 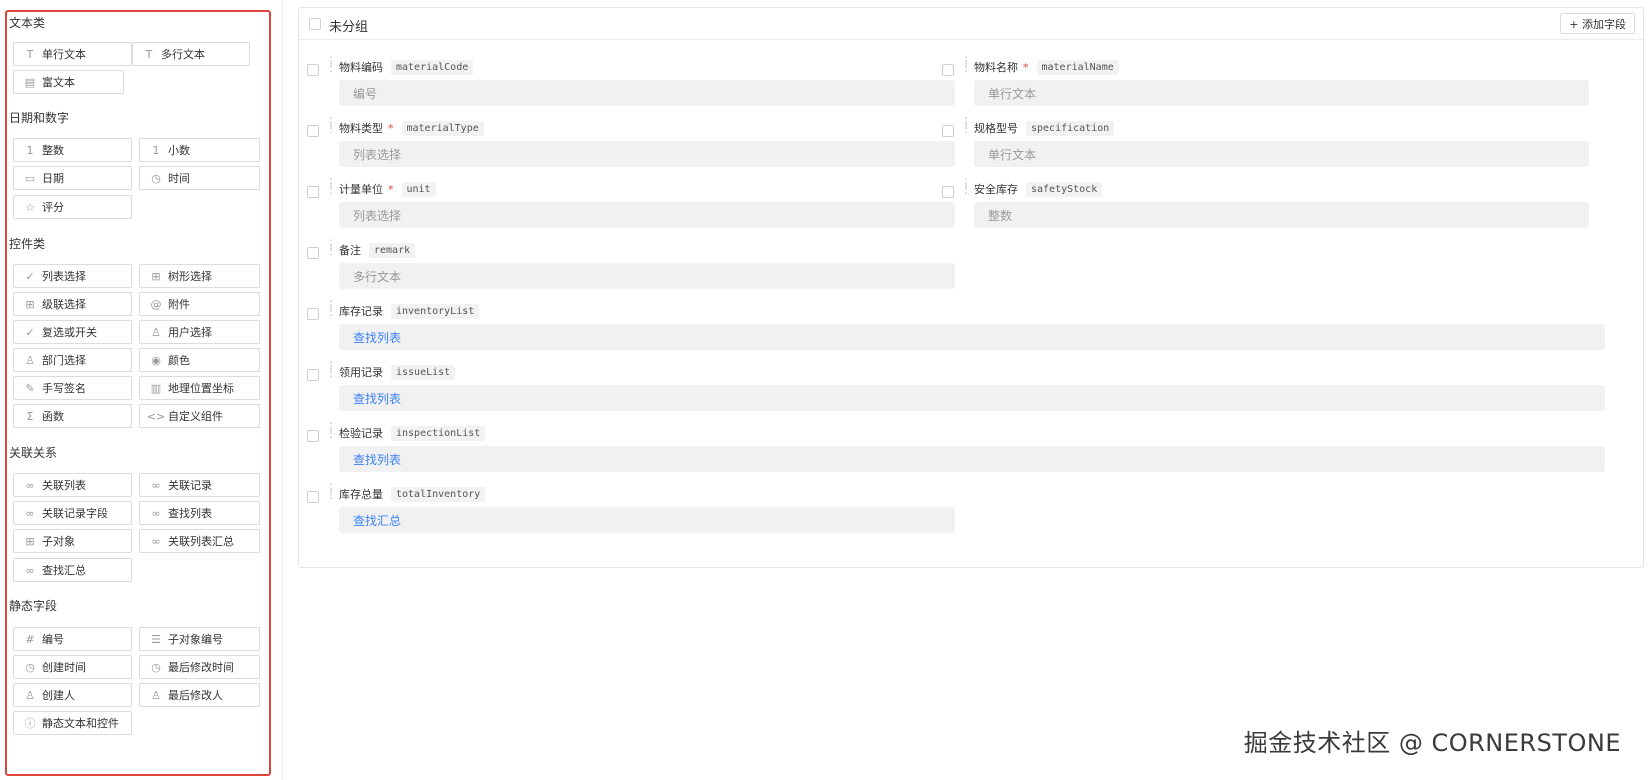 What do you see at coordinates (72, 304) in the screenshot?
I see `palette-item-cascade-select: ⊞ 级联选择` at bounding box center [72, 304].